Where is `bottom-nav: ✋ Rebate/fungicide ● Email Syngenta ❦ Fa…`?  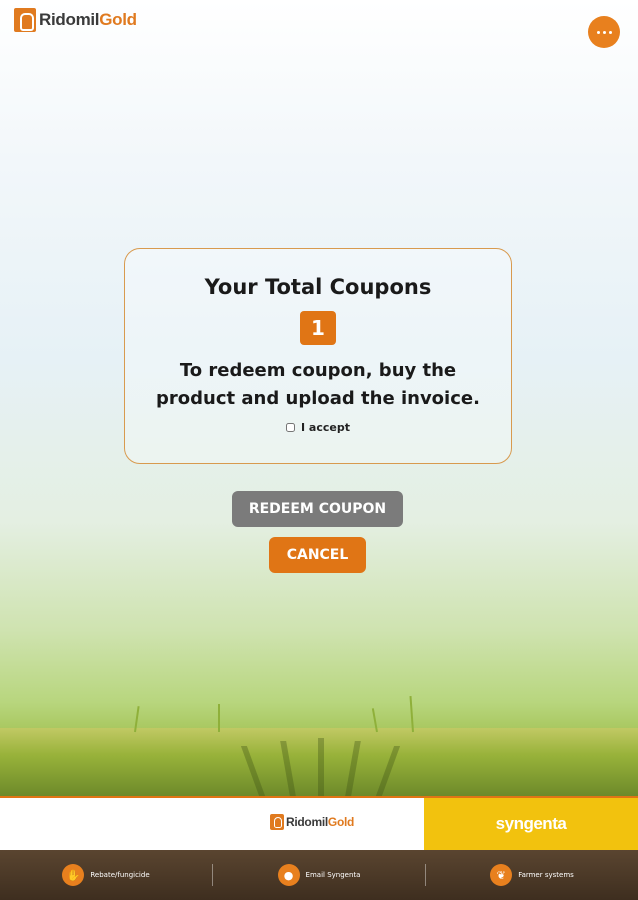
bottom-nav: ✋ Rebate/fungicide ● Email Syngenta ❦ Fa… is located at coordinates (319, 875).